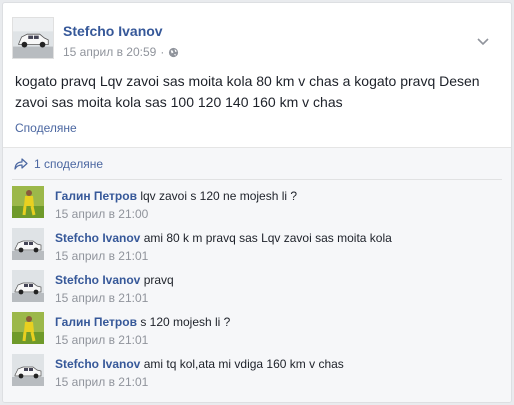 Image resolution: width=514 pixels, height=405 pixels. I want to click on post-timestamp: 15 април в 20:59, so click(109, 52).